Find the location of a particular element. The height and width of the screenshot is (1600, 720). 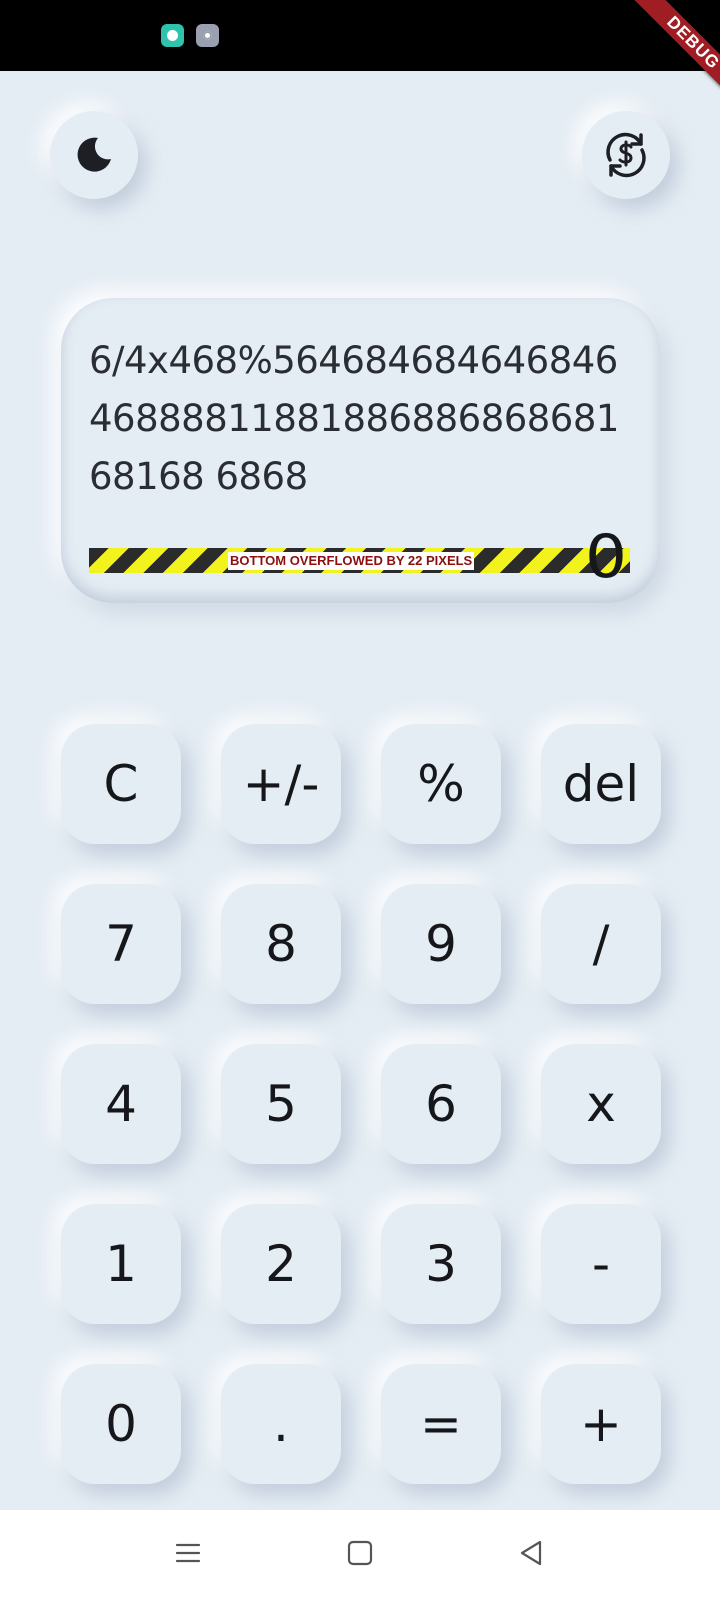

currency-converter-button is located at coordinates (626, 155).